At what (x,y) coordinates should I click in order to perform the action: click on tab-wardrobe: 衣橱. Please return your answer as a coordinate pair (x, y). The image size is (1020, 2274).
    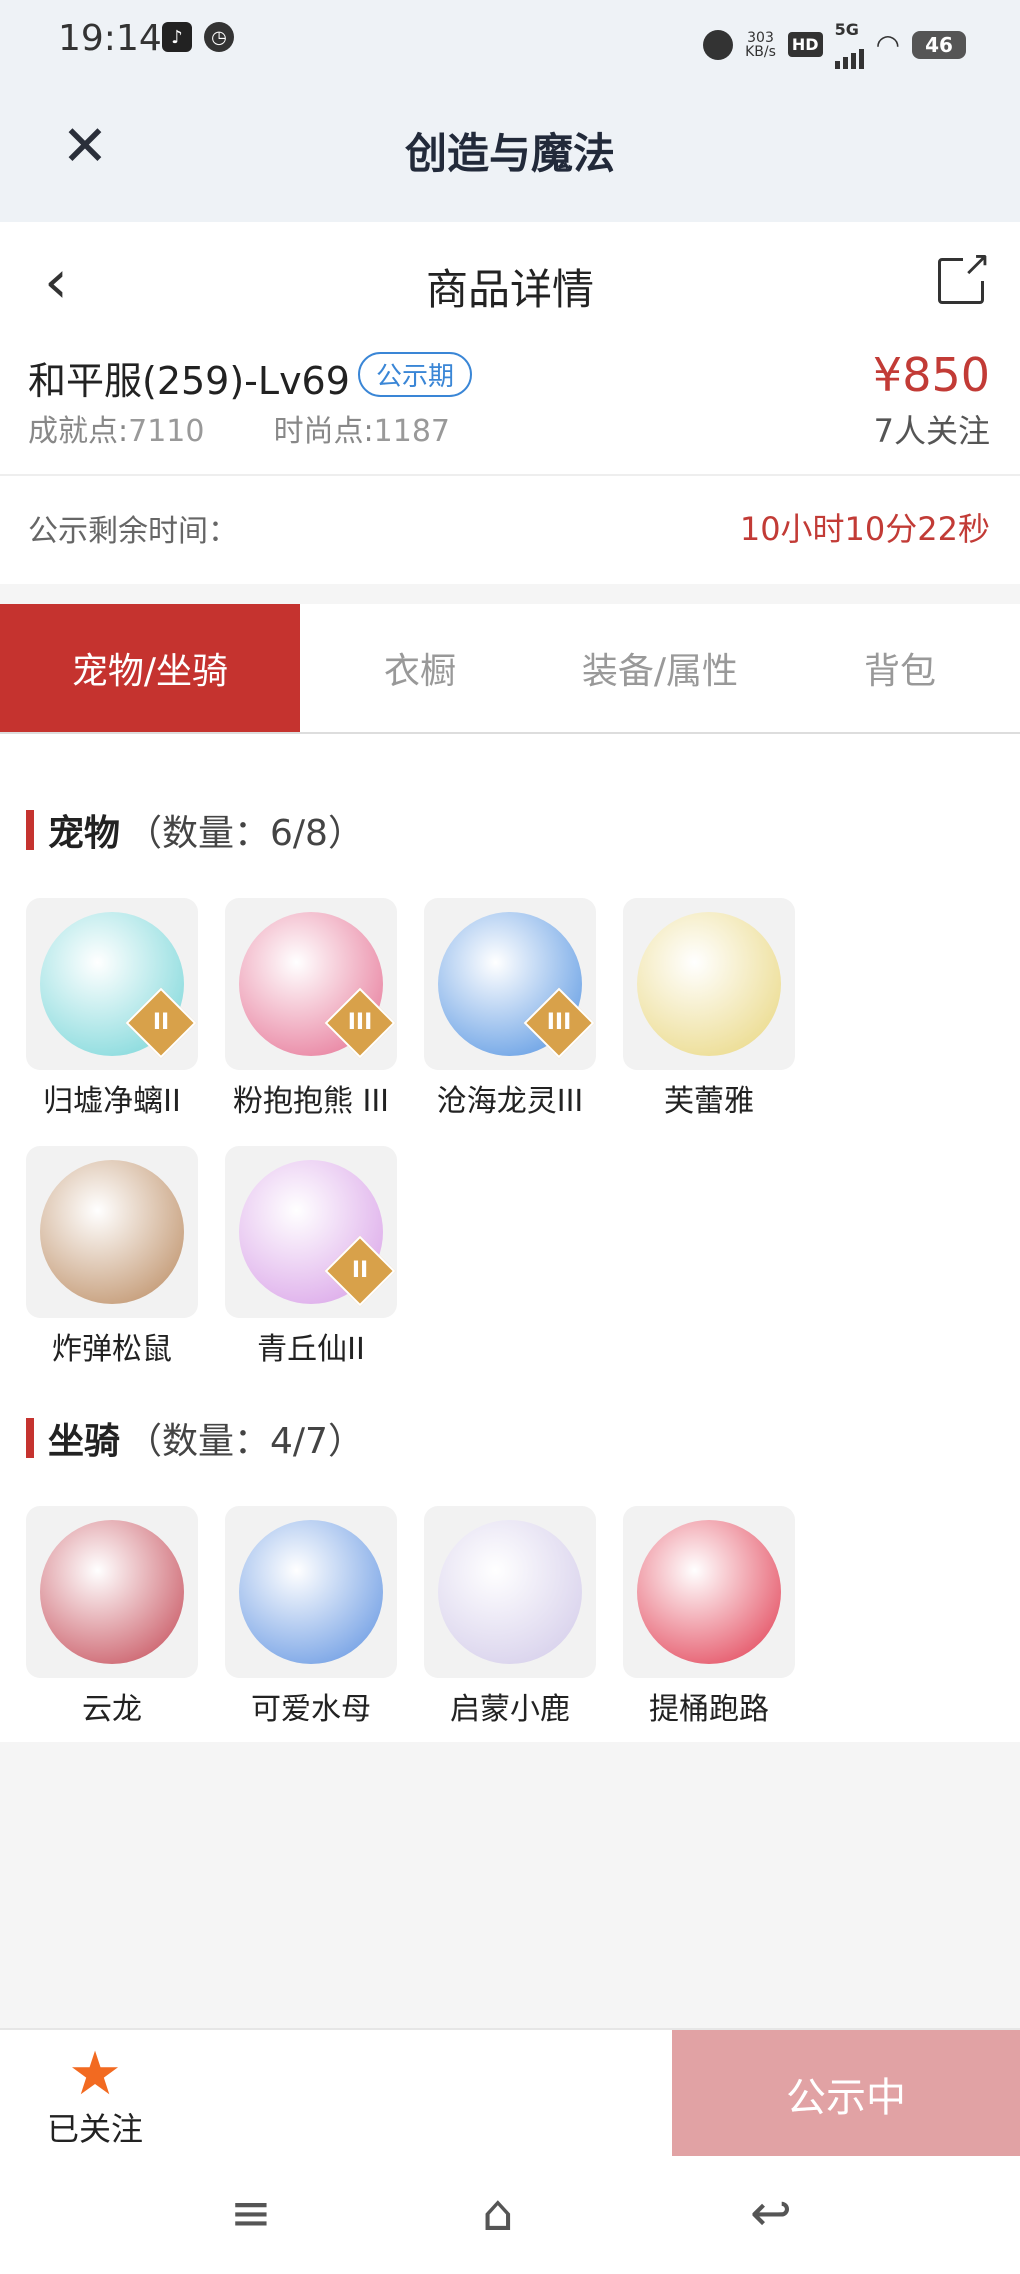
    Looking at the image, I should click on (420, 668).